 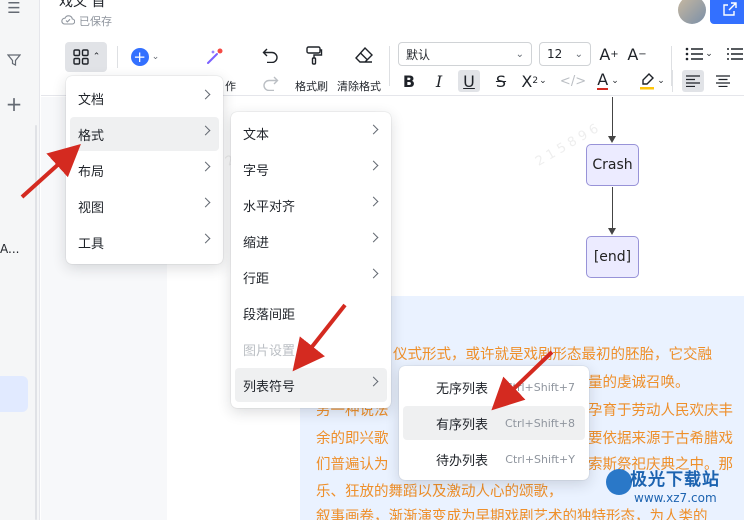 What do you see at coordinates (144, 98) in the screenshot?
I see `menu-item-document: 文档` at bounding box center [144, 98].